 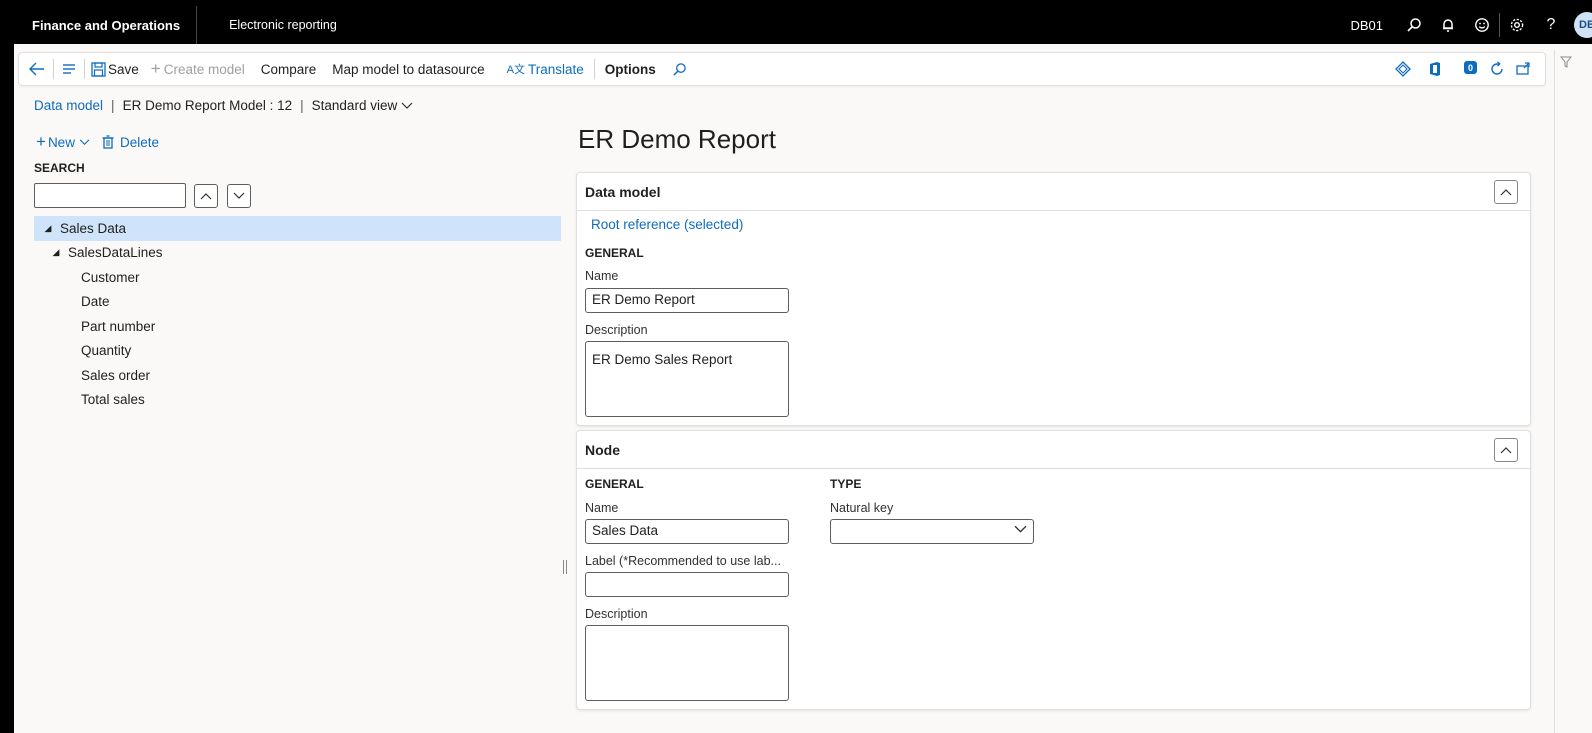 What do you see at coordinates (1517, 25) in the screenshot?
I see `gear-icon` at bounding box center [1517, 25].